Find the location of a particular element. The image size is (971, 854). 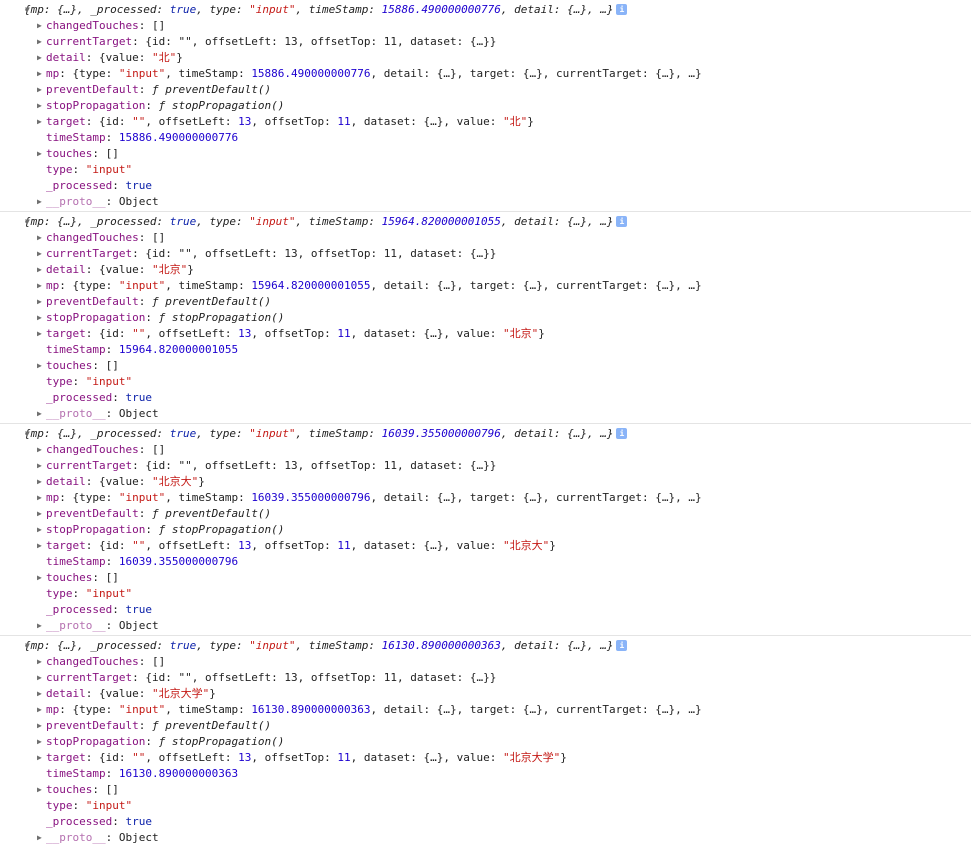

prop-detail: ▶ detail: {value: "北"} is located at coordinates (485, 58).